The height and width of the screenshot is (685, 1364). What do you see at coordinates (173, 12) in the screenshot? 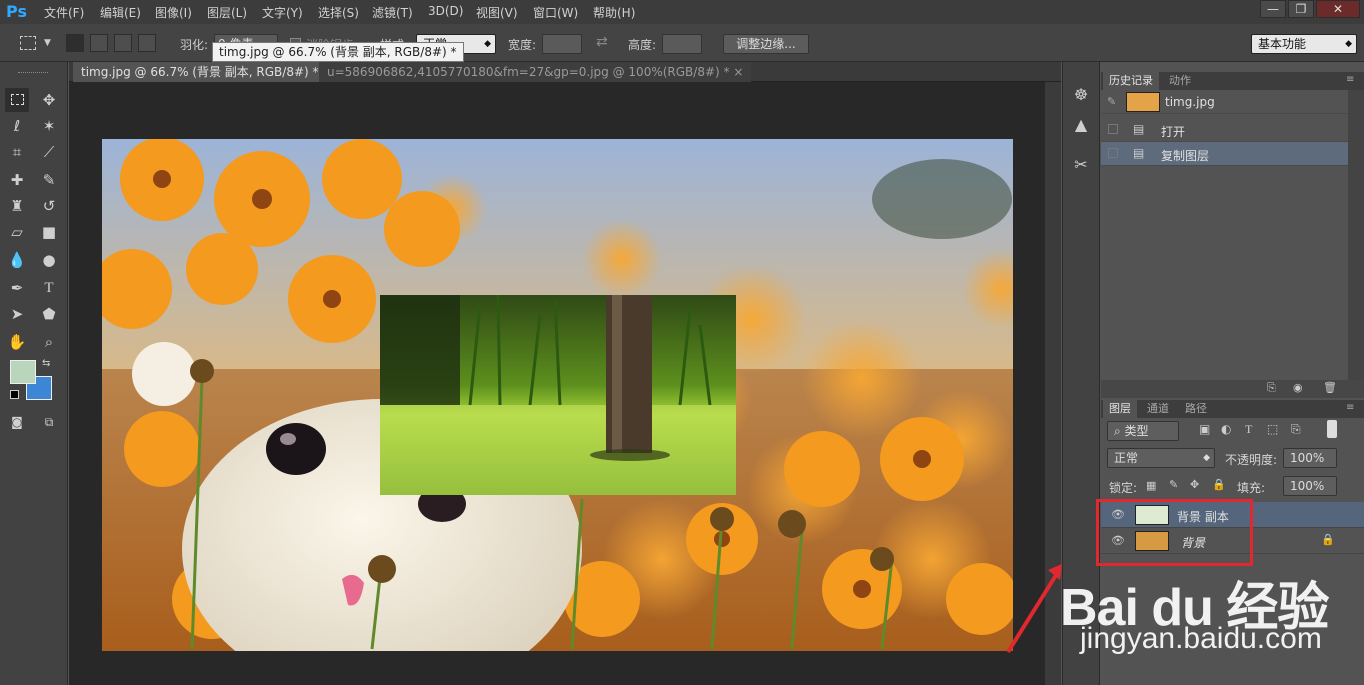
I see `menu-image: 图像(I)` at bounding box center [173, 12].